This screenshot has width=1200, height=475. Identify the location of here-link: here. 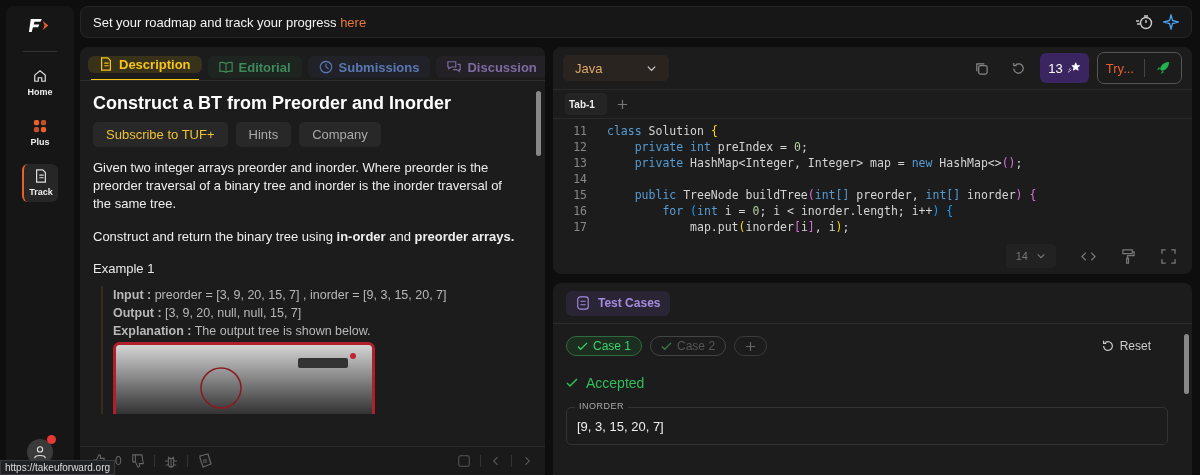
(353, 22).